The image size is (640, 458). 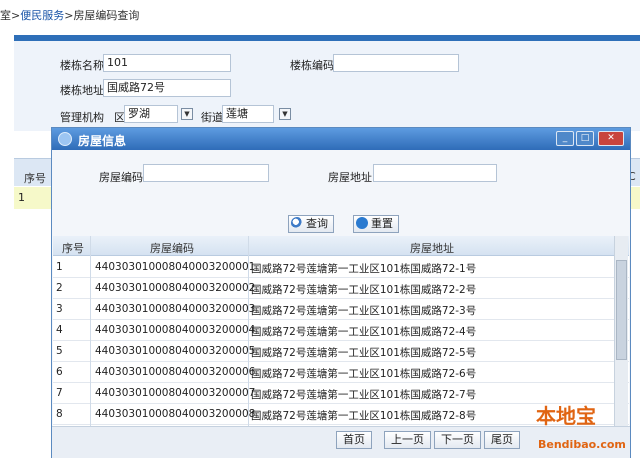 What do you see at coordinates (59, 267) in the screenshot?
I see `row-seq: 1` at bounding box center [59, 267].